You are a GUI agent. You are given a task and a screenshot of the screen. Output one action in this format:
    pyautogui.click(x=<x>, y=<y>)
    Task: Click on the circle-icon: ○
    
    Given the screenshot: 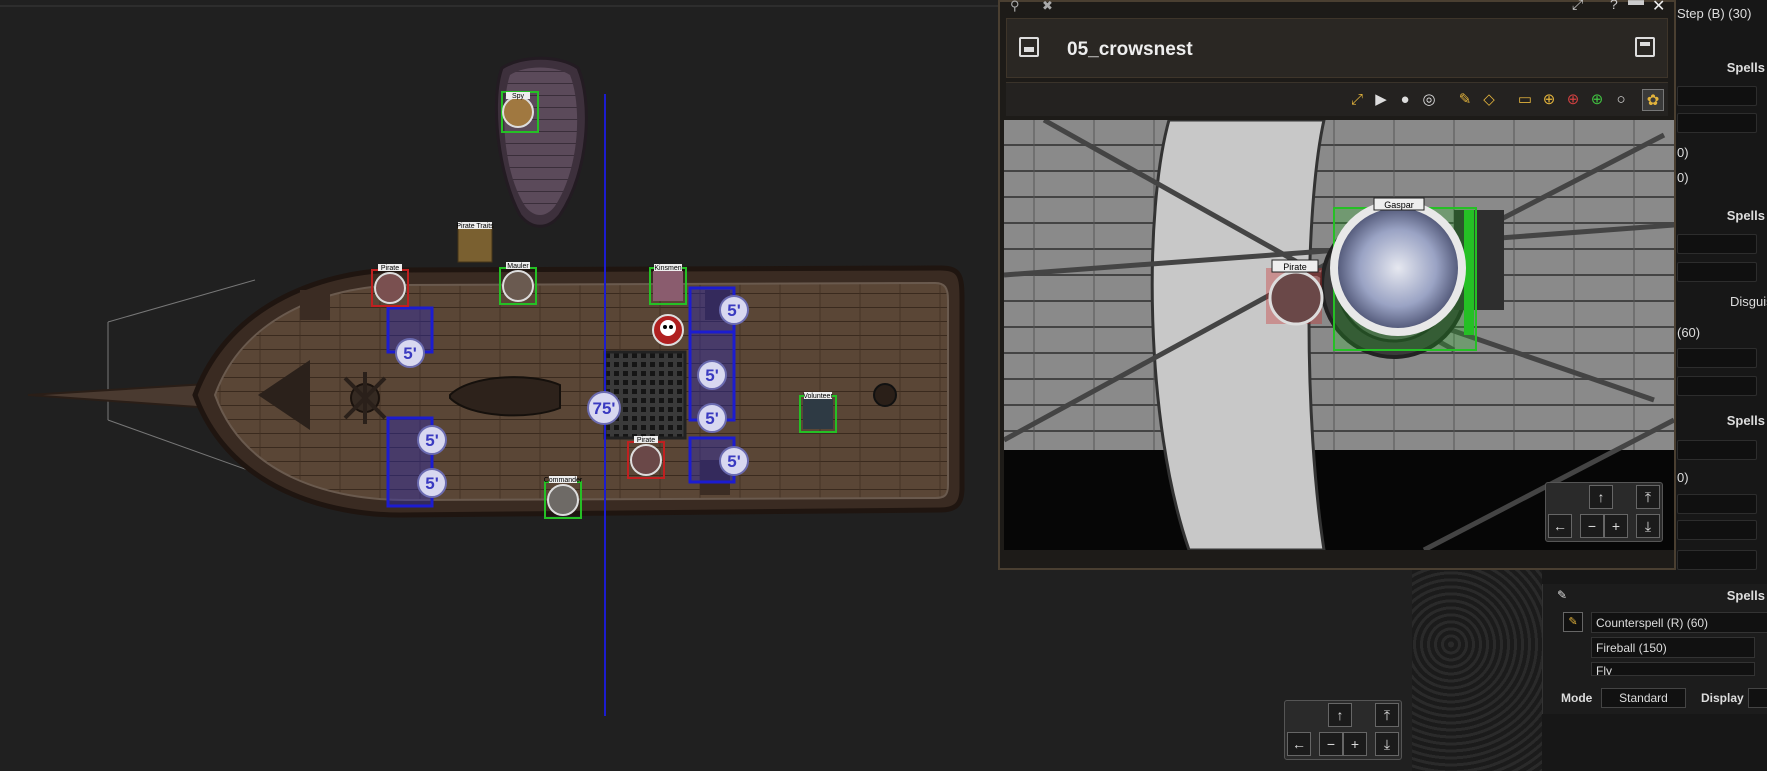 What is the action you would take?
    pyautogui.click(x=1621, y=100)
    